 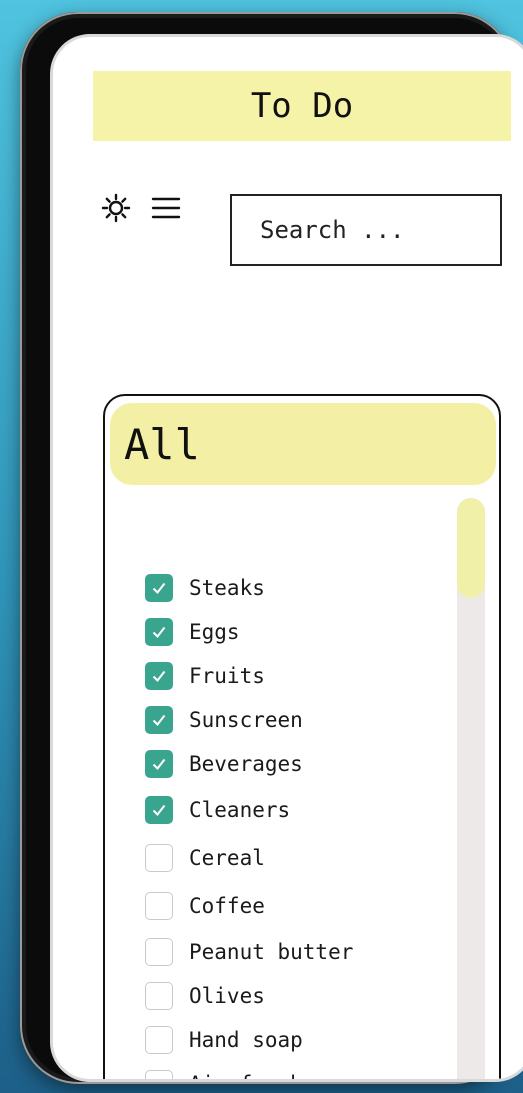 I want to click on item-label: Peanut butter, so click(x=271, y=952).